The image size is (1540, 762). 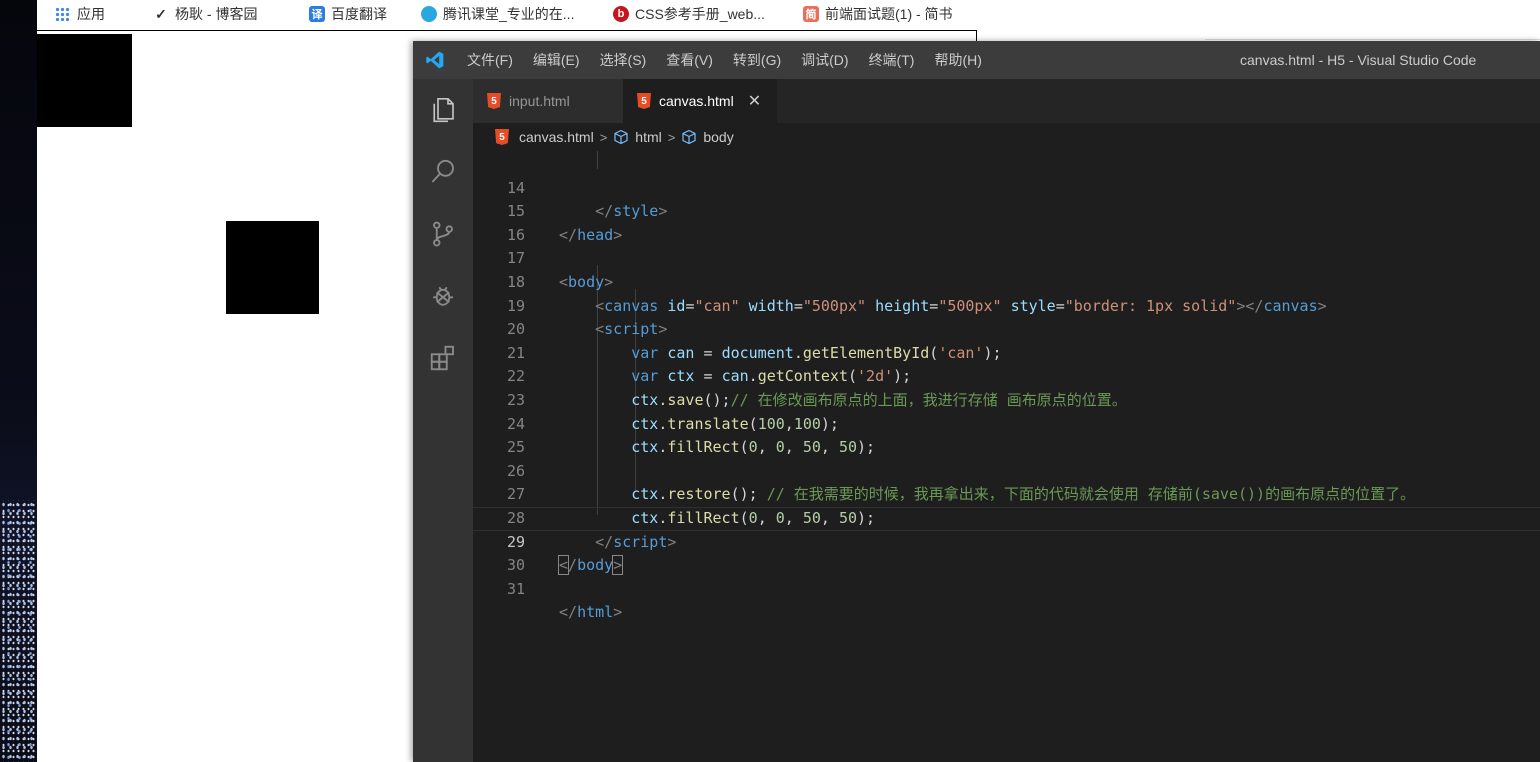 What do you see at coordinates (216, 14) in the screenshot?
I see `bookmark-label: 杨耿 - 博客园` at bounding box center [216, 14].